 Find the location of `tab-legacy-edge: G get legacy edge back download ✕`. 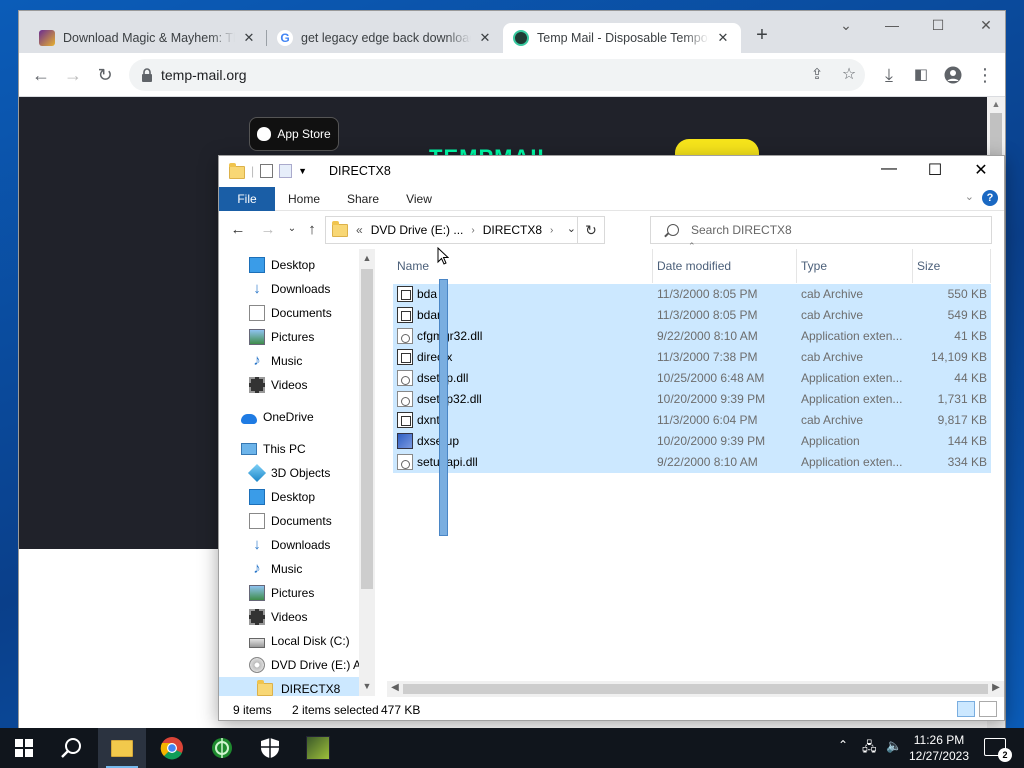

tab-legacy-edge: G get legacy edge back download ✕ is located at coordinates (385, 38).